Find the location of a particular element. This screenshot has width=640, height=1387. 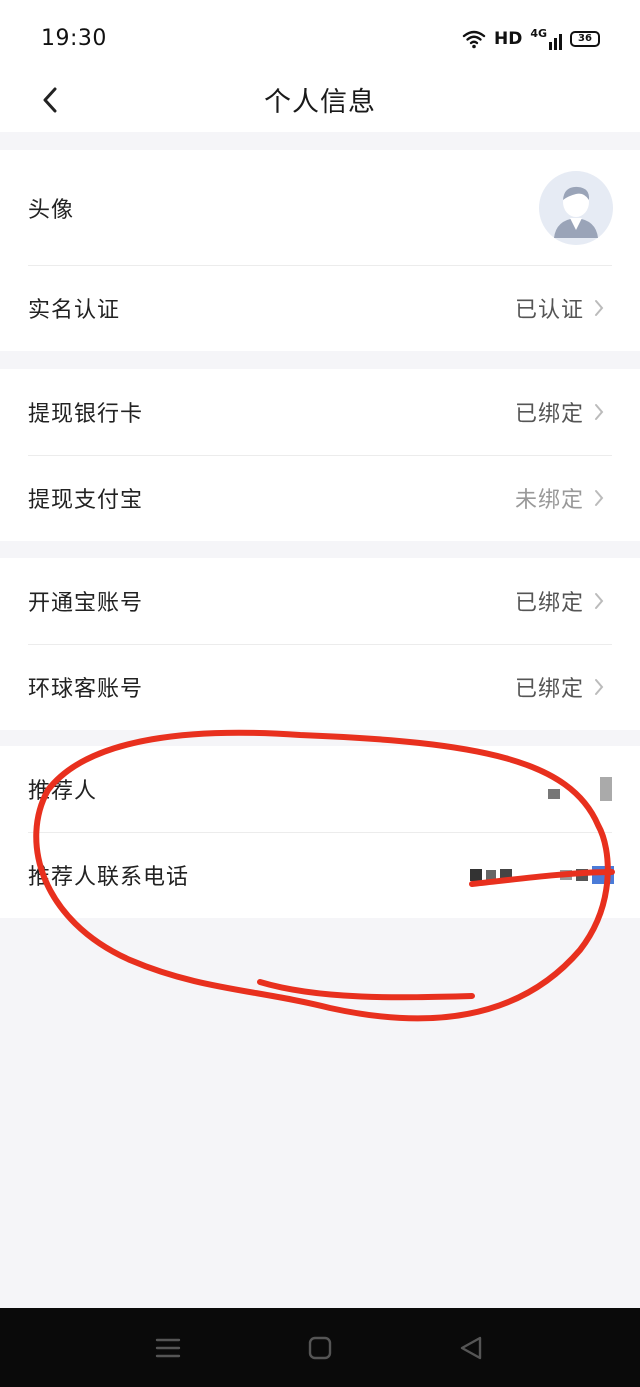

avatar-row: 头像 is located at coordinates (320, 207).